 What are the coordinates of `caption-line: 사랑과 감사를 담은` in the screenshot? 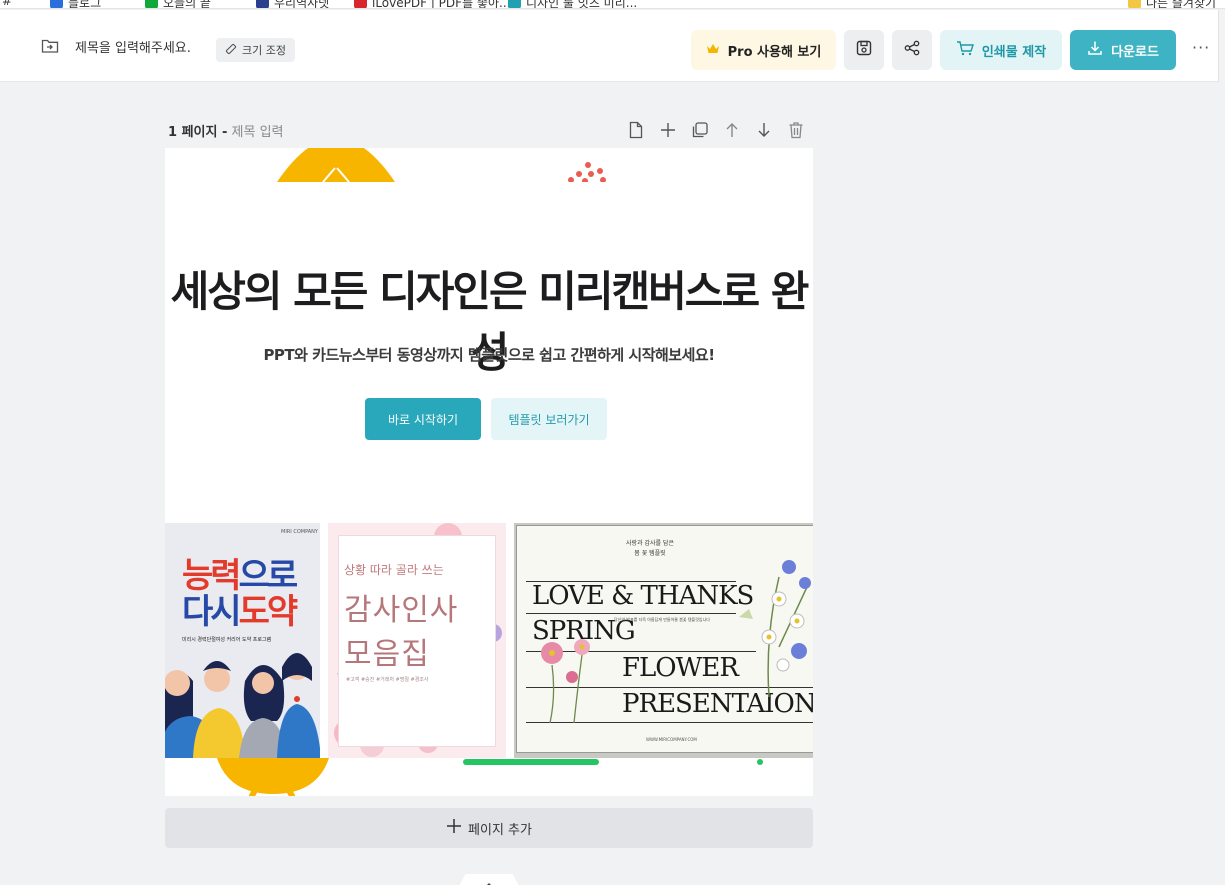 It's located at (650, 543).